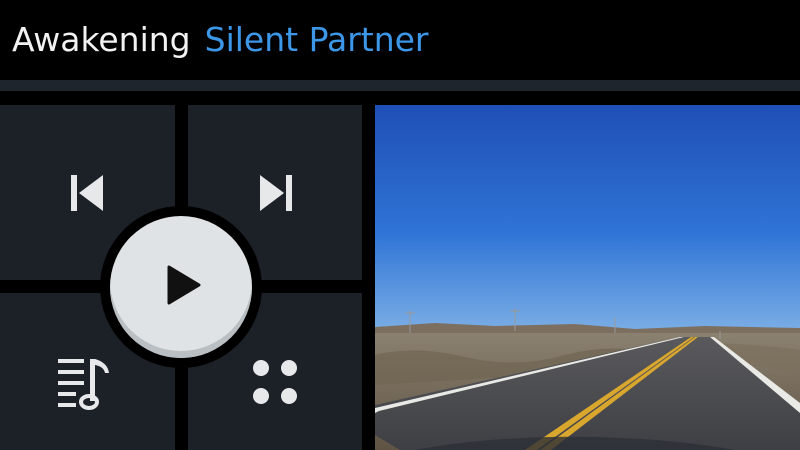  What do you see at coordinates (400, 85) in the screenshot?
I see `header-divider` at bounding box center [400, 85].